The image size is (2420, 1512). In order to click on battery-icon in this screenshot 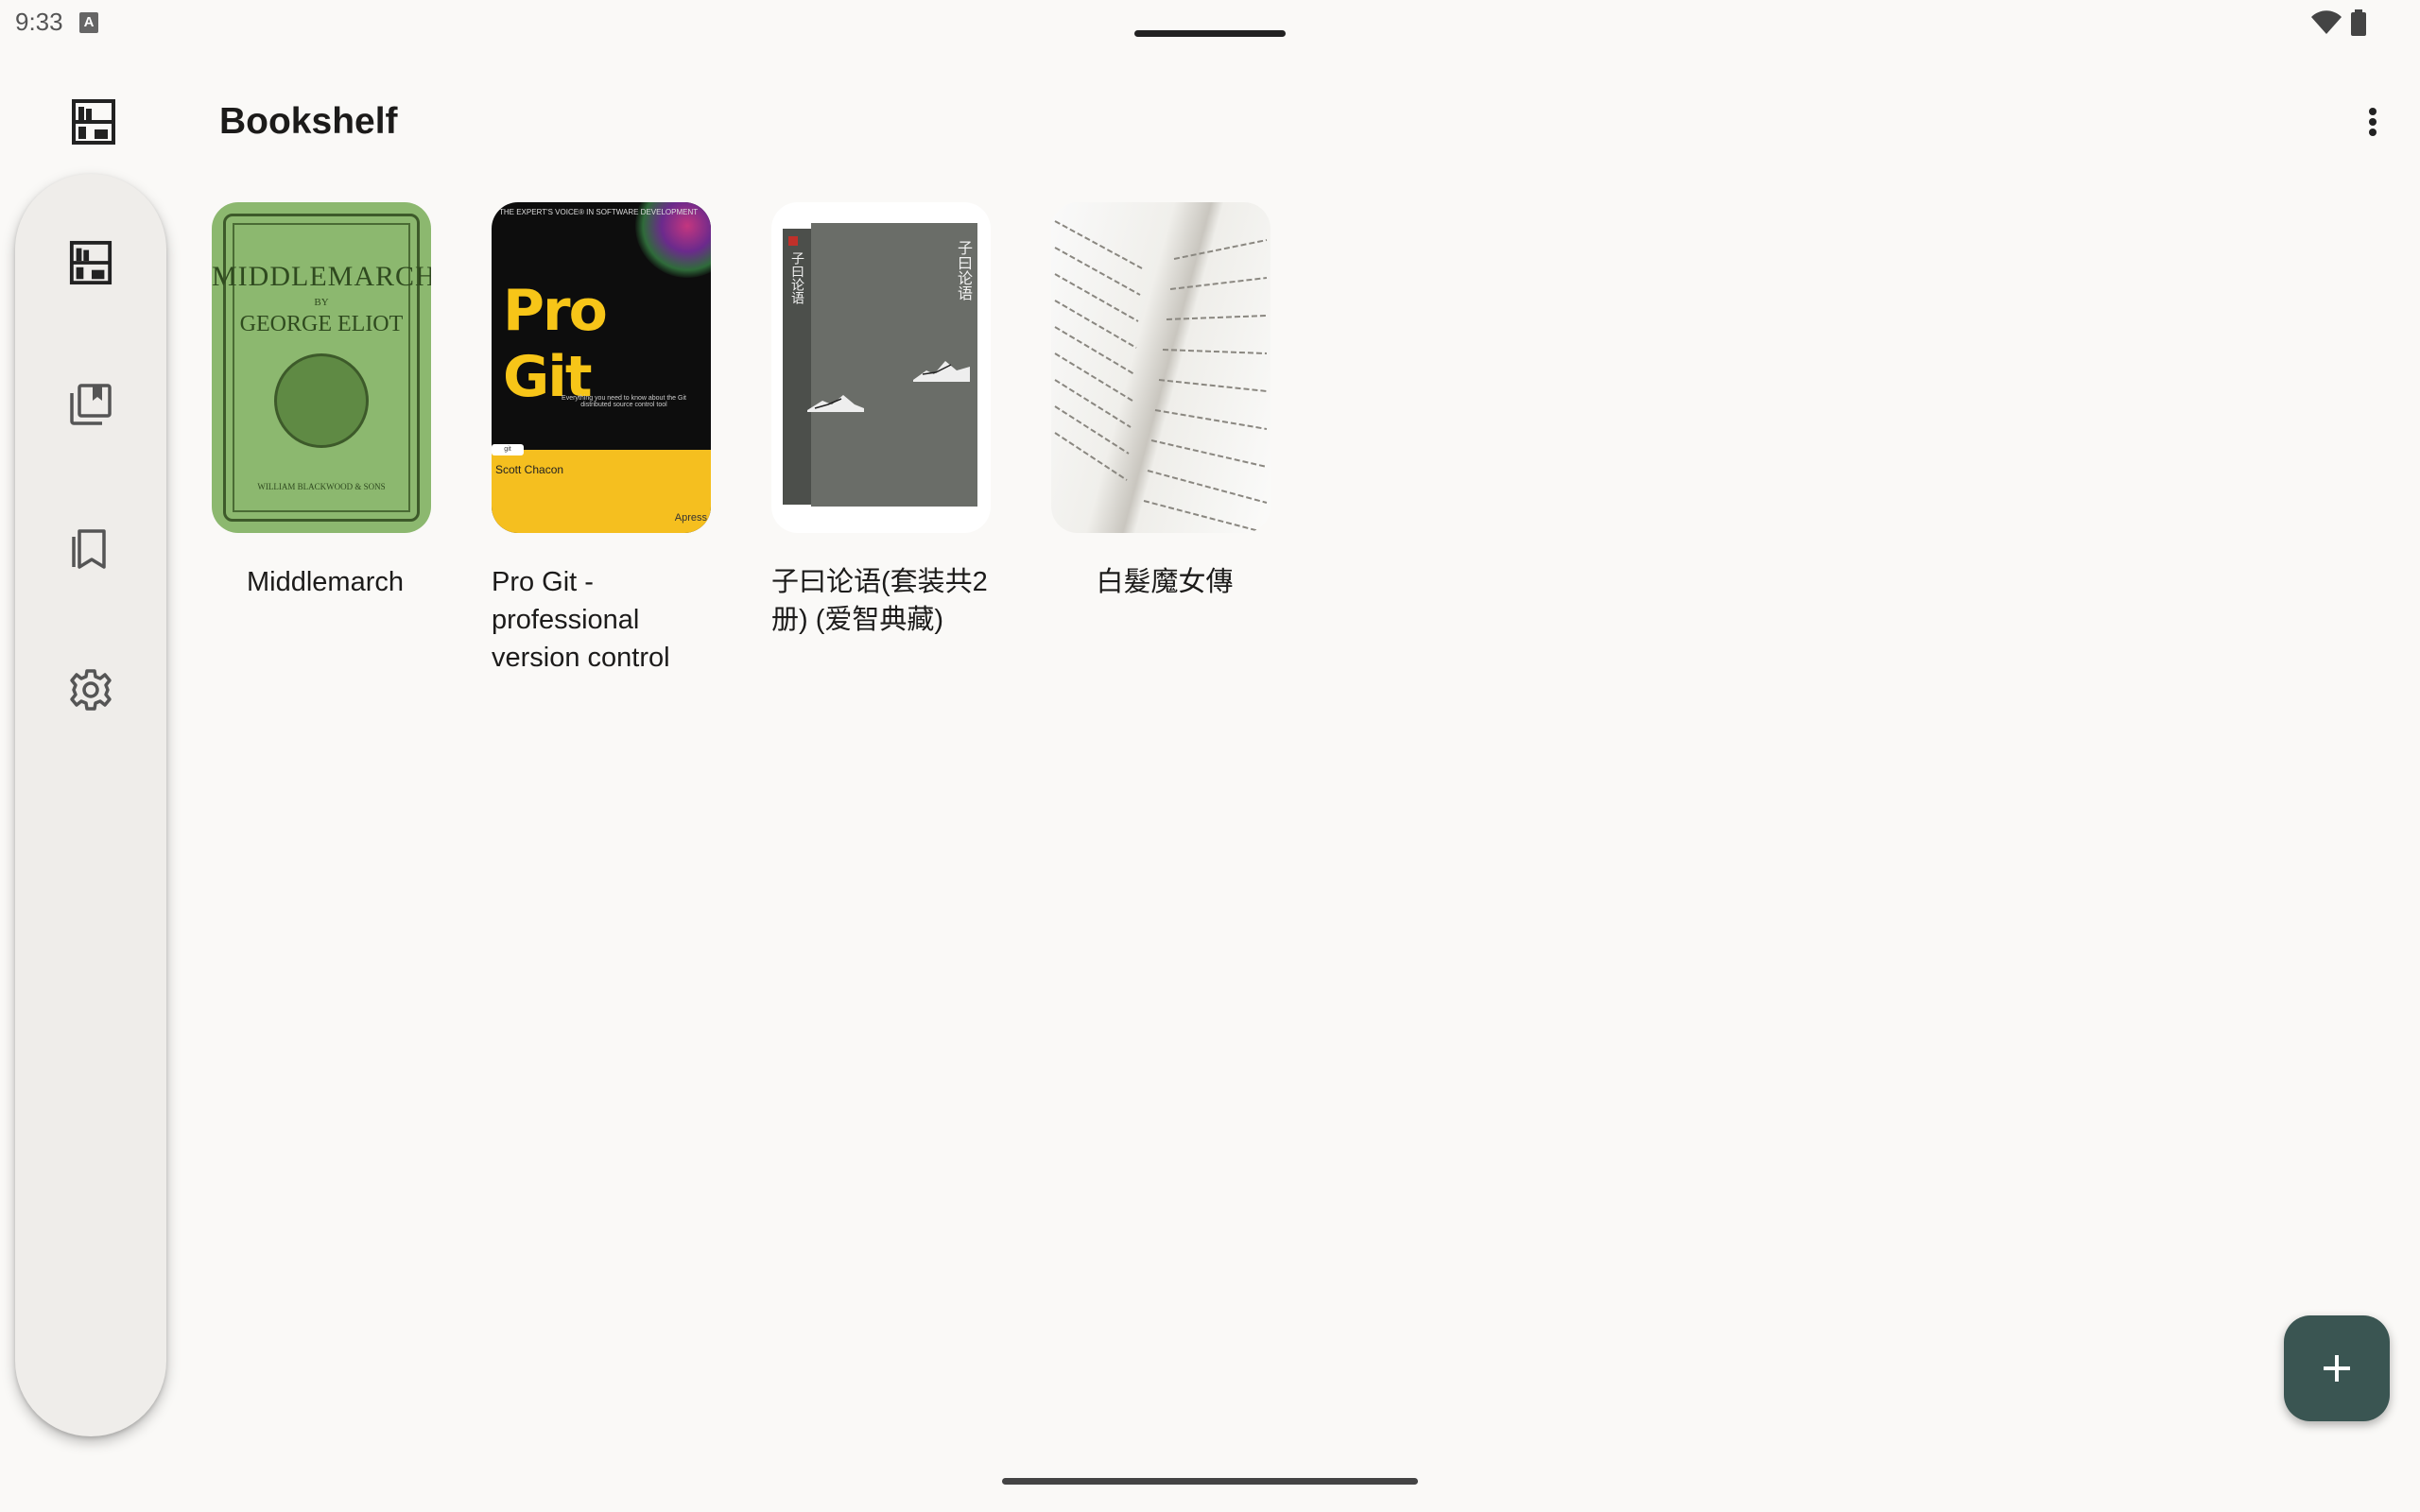, I will do `click(2359, 22)`.